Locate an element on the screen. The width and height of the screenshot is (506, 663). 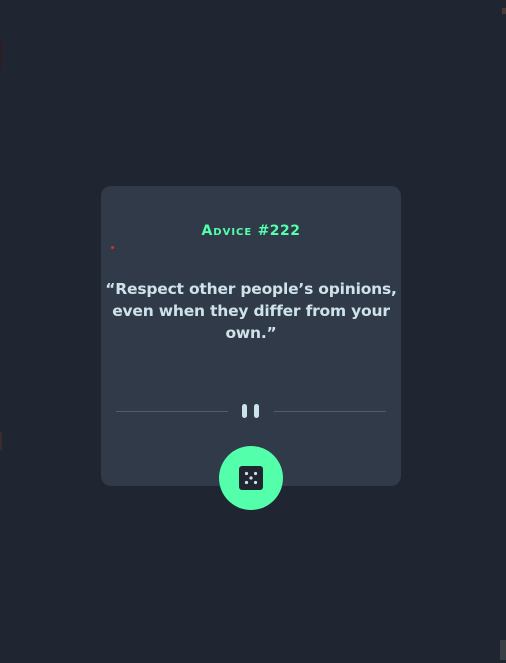
dice-icon is located at coordinates (251, 478).